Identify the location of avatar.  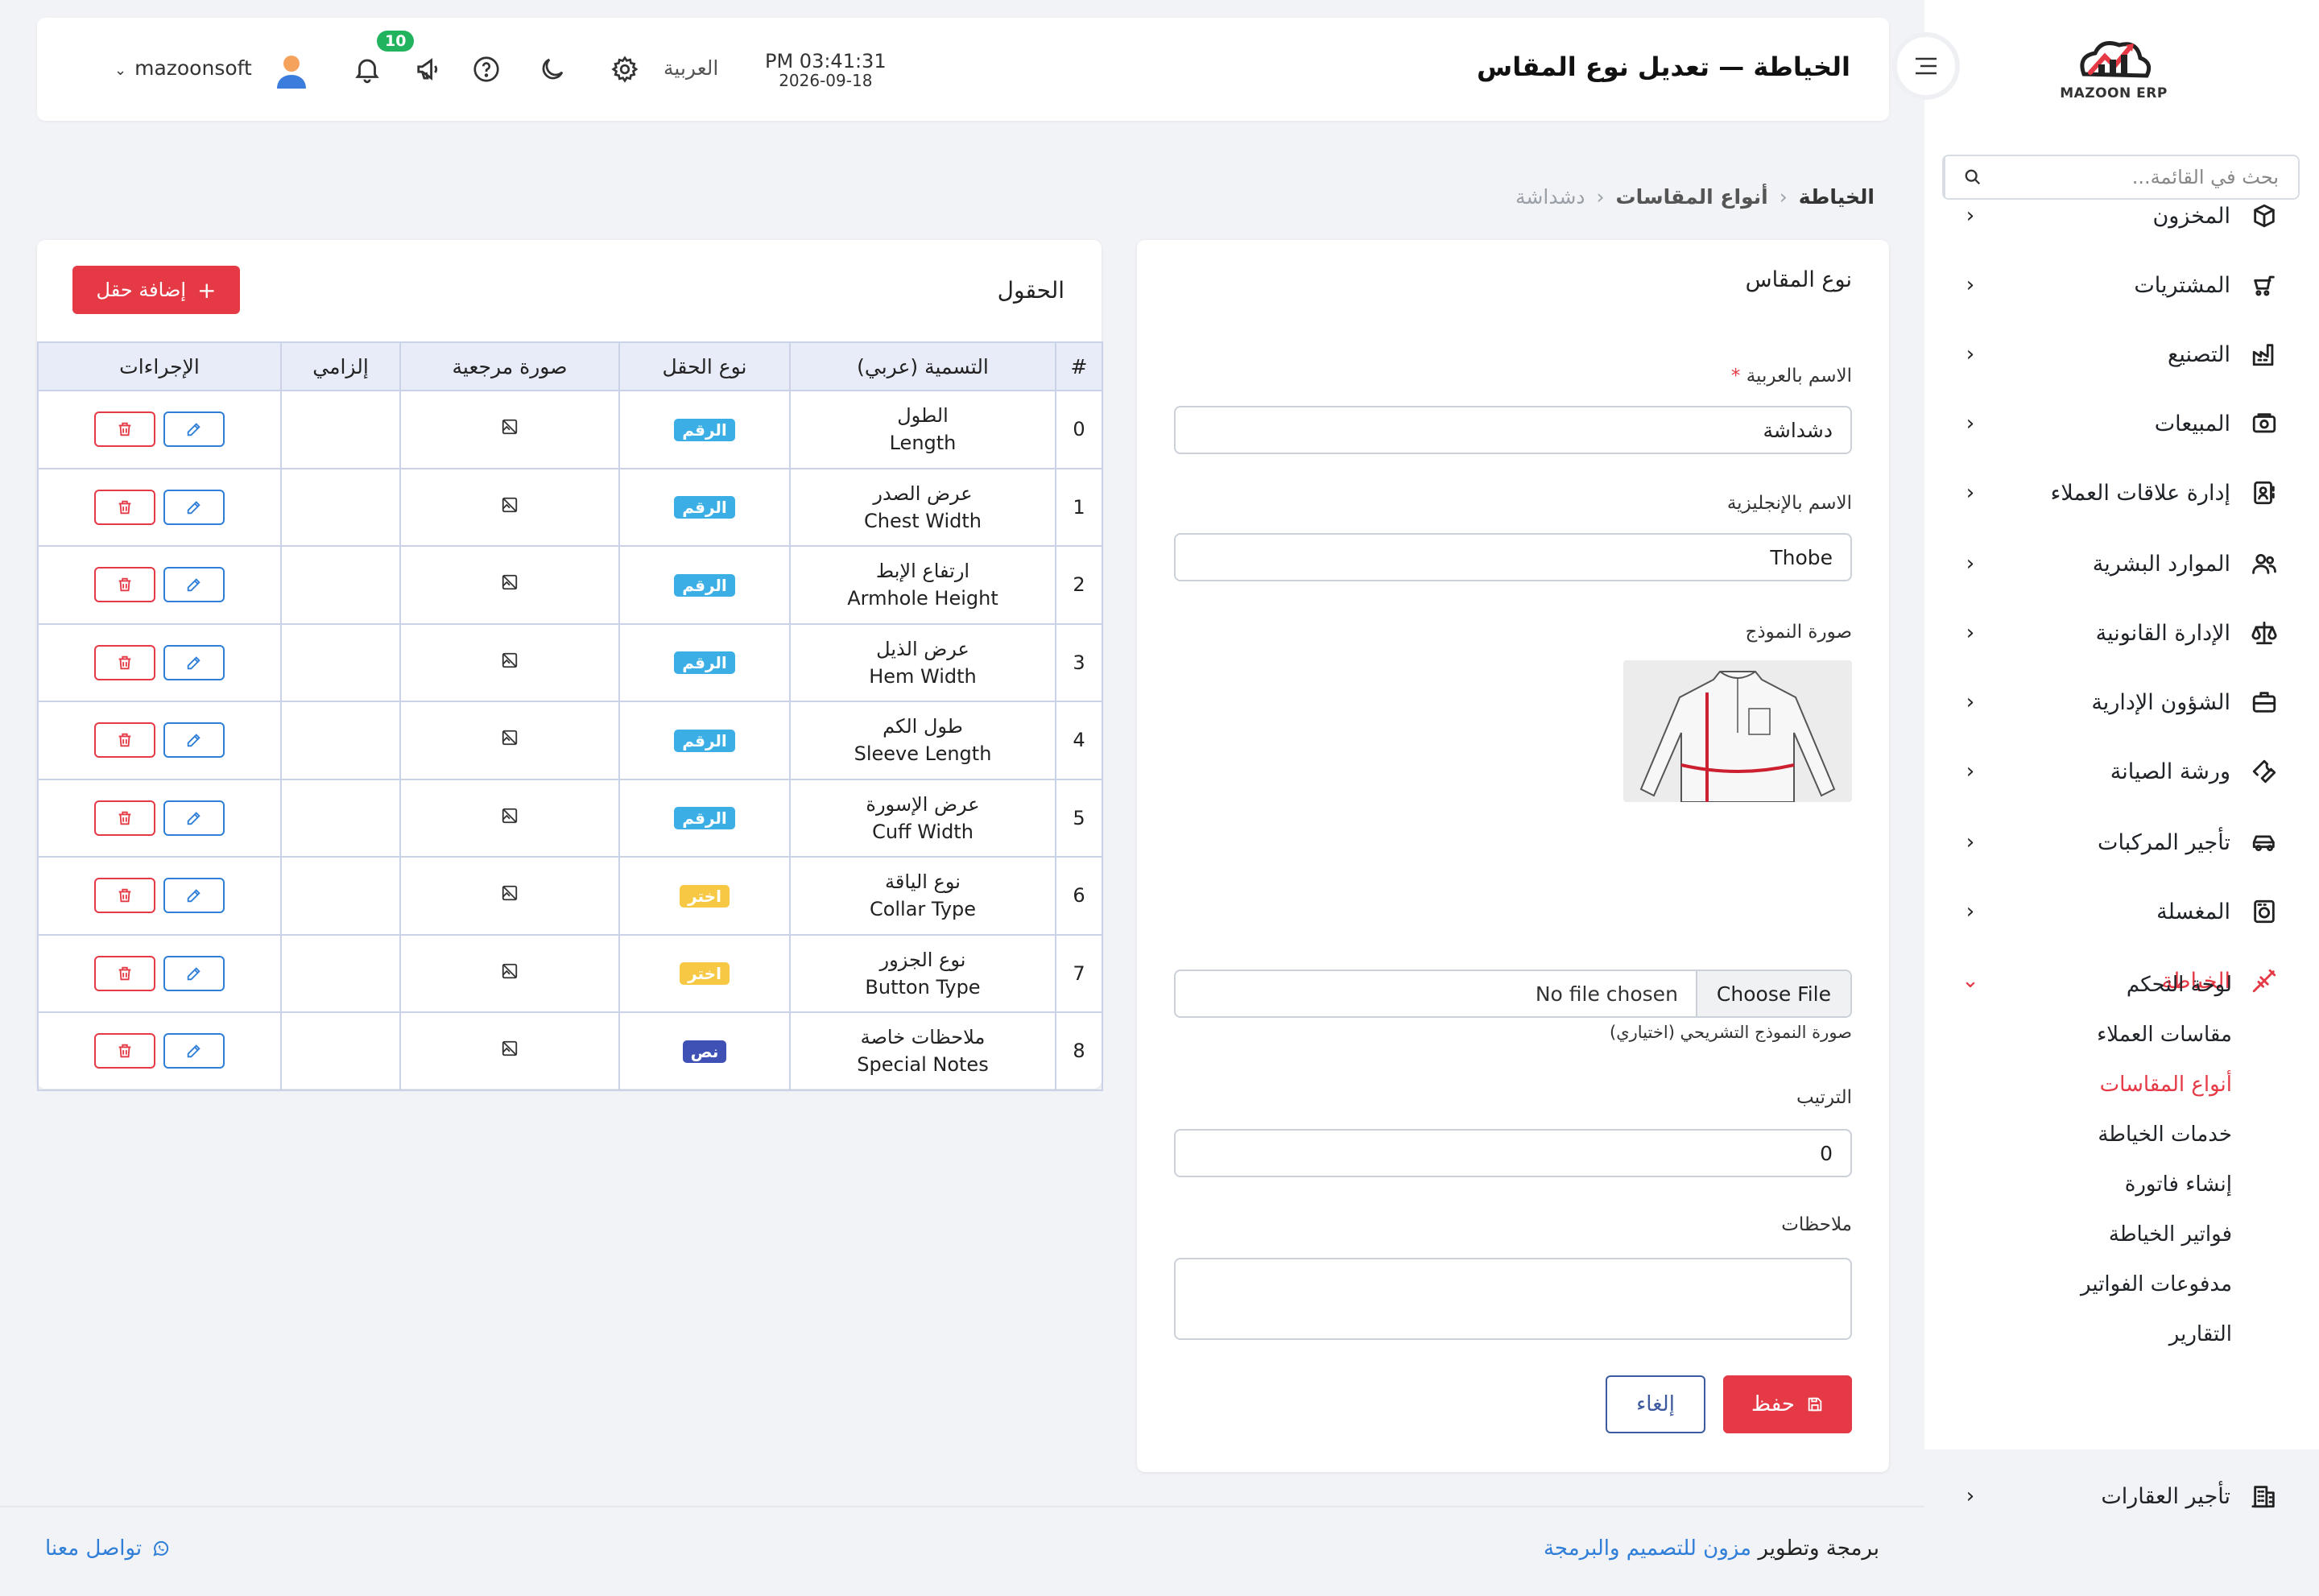
(291, 71).